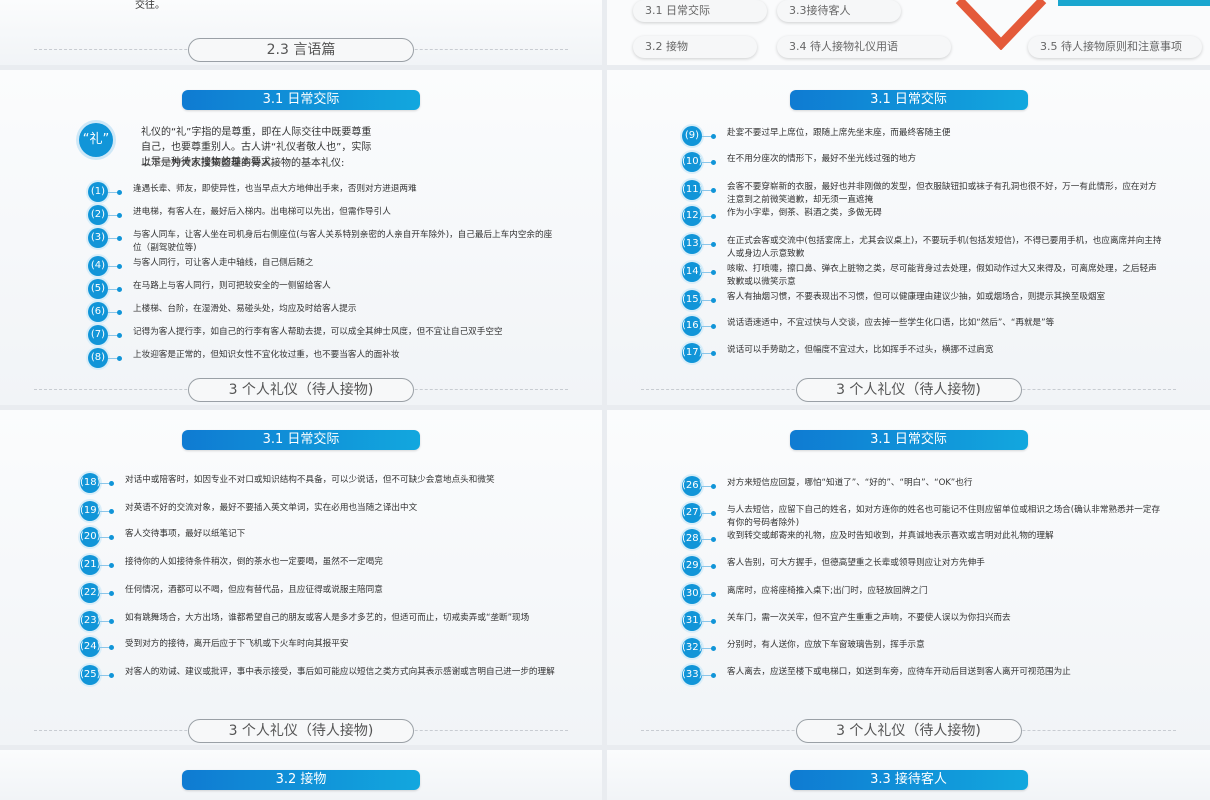 This screenshot has width=1210, height=800. Describe the element at coordinates (700, 11) in the screenshot. I see `toc-item-3-1: 3.1 日常交际` at that location.